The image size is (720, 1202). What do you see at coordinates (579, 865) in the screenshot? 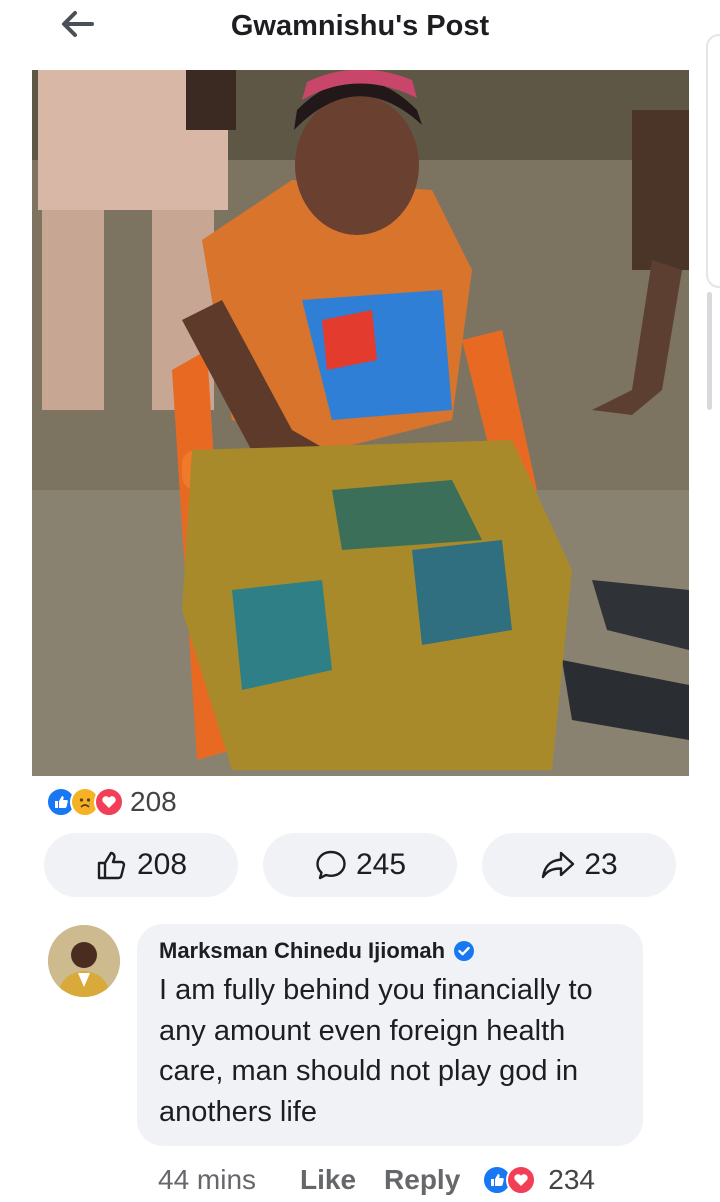
I see `share-button: 23` at bounding box center [579, 865].